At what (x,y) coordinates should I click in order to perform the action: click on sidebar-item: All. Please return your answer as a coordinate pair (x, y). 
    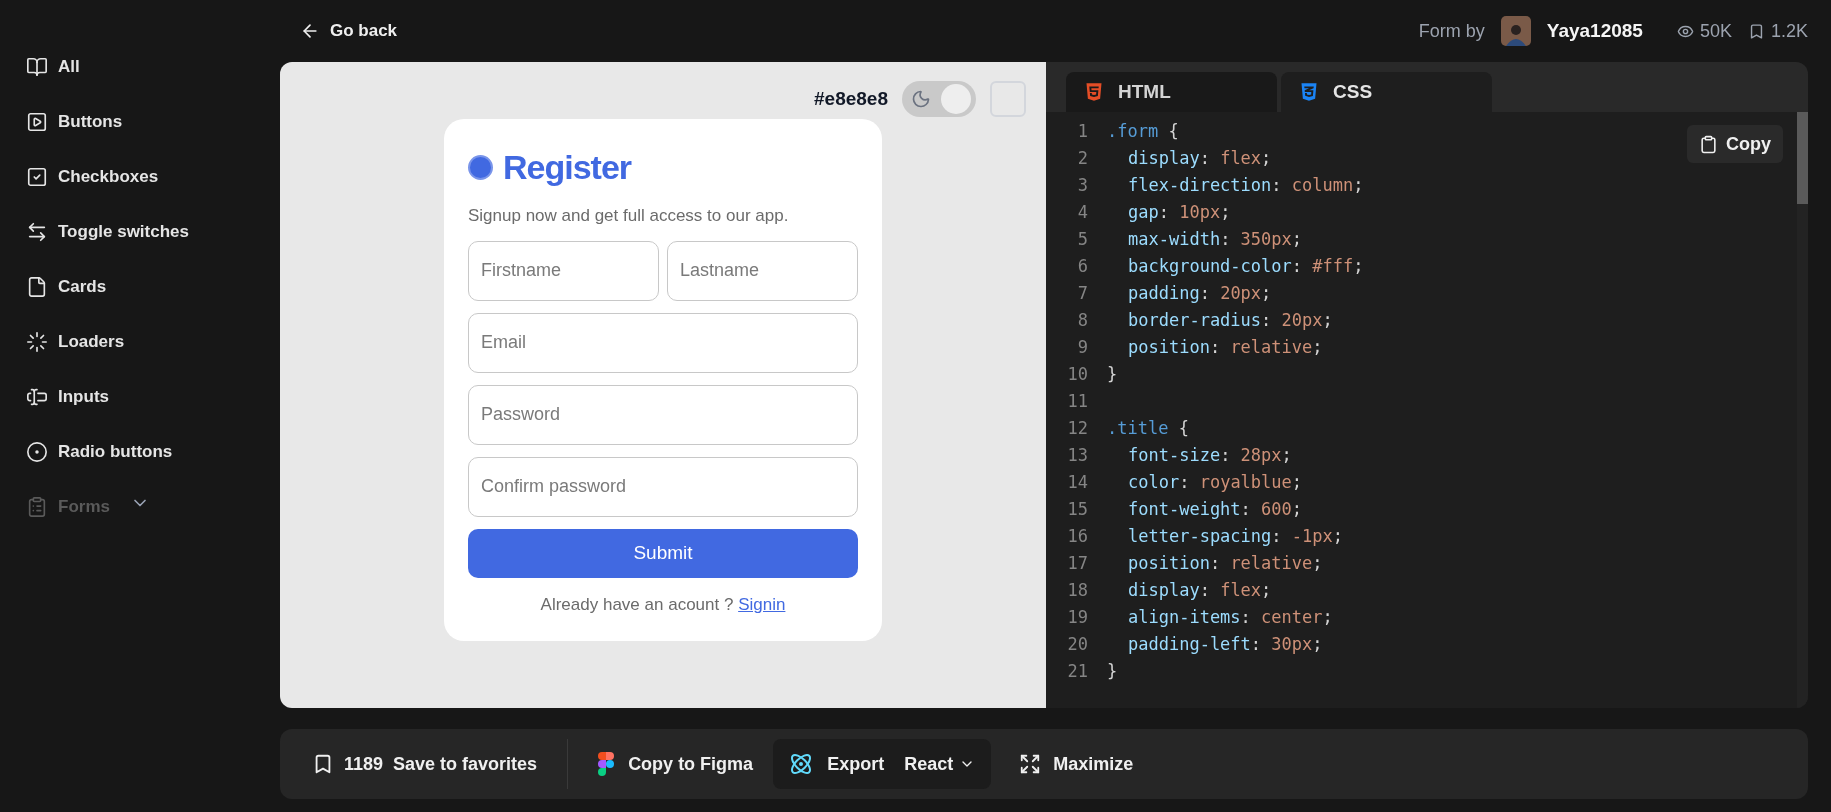
    Looking at the image, I should click on (153, 66).